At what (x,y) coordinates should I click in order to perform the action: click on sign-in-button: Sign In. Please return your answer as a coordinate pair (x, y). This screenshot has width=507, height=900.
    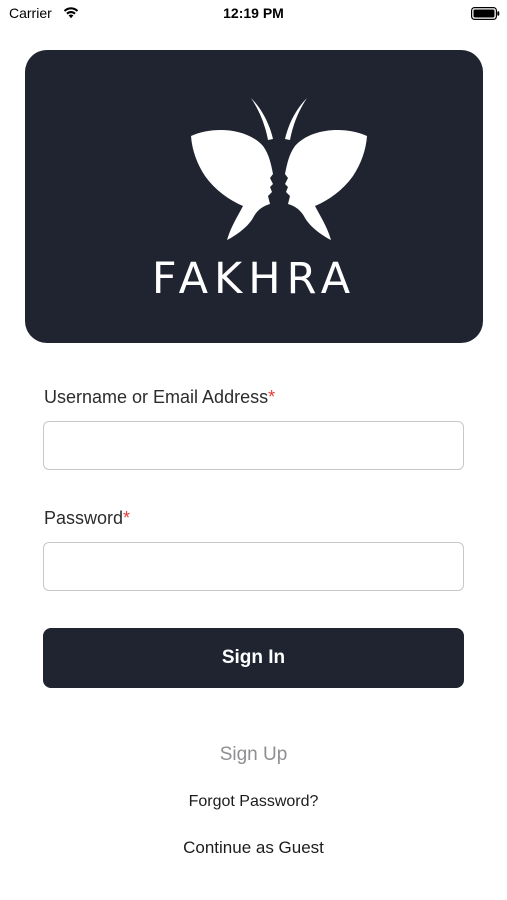
    Looking at the image, I should click on (253, 658).